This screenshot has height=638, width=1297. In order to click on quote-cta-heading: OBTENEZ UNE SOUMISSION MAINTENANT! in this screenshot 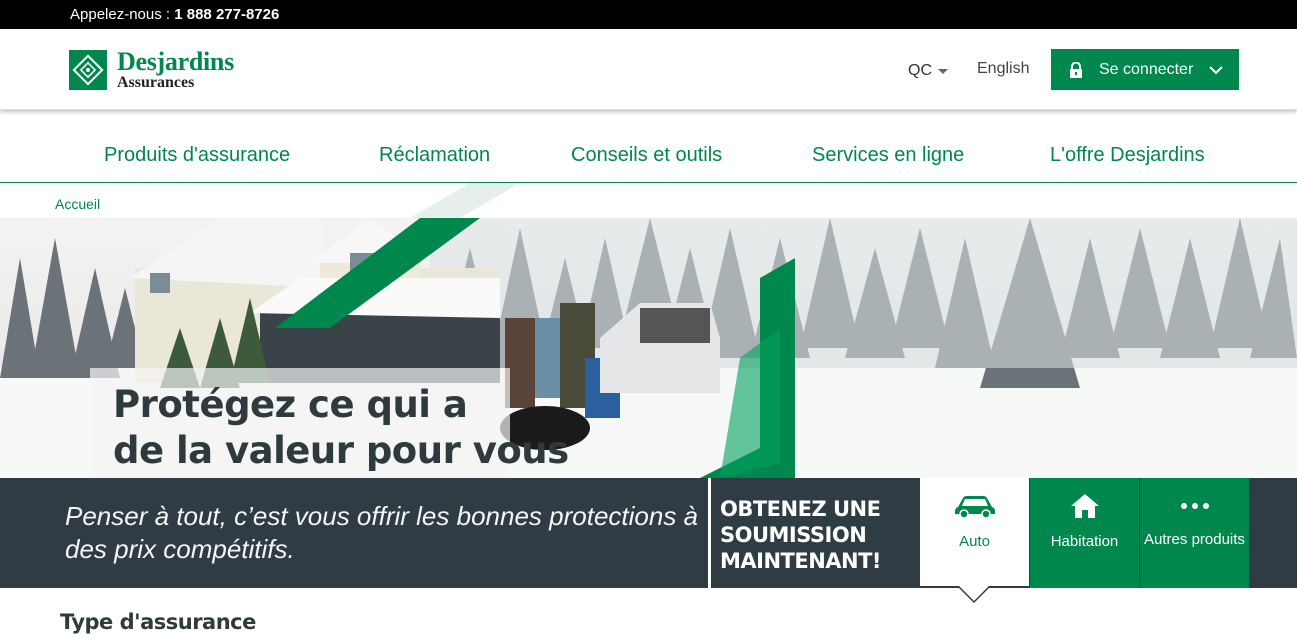, I will do `click(801, 535)`.